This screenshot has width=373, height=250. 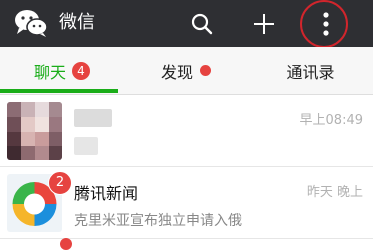 I want to click on tab-chats: 聊天 4, so click(x=62, y=70).